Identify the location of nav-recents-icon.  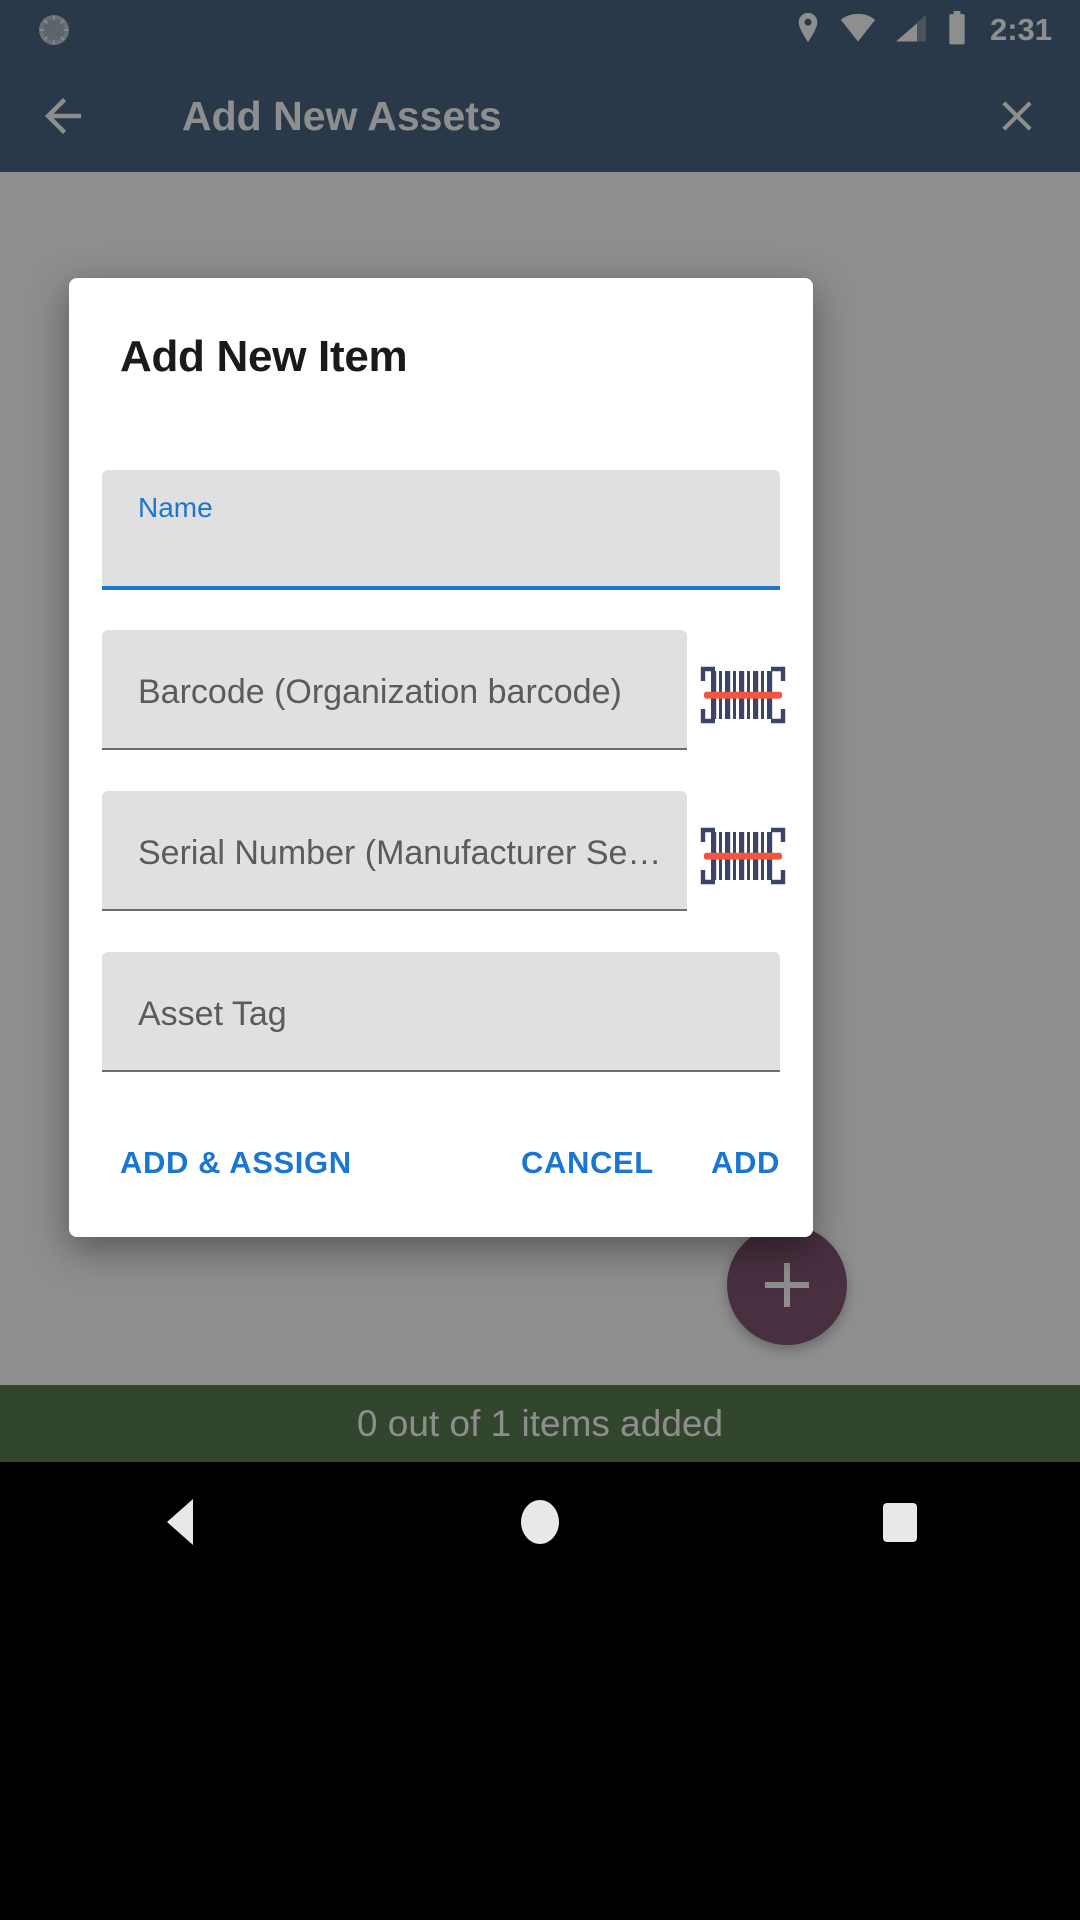
(900, 1522).